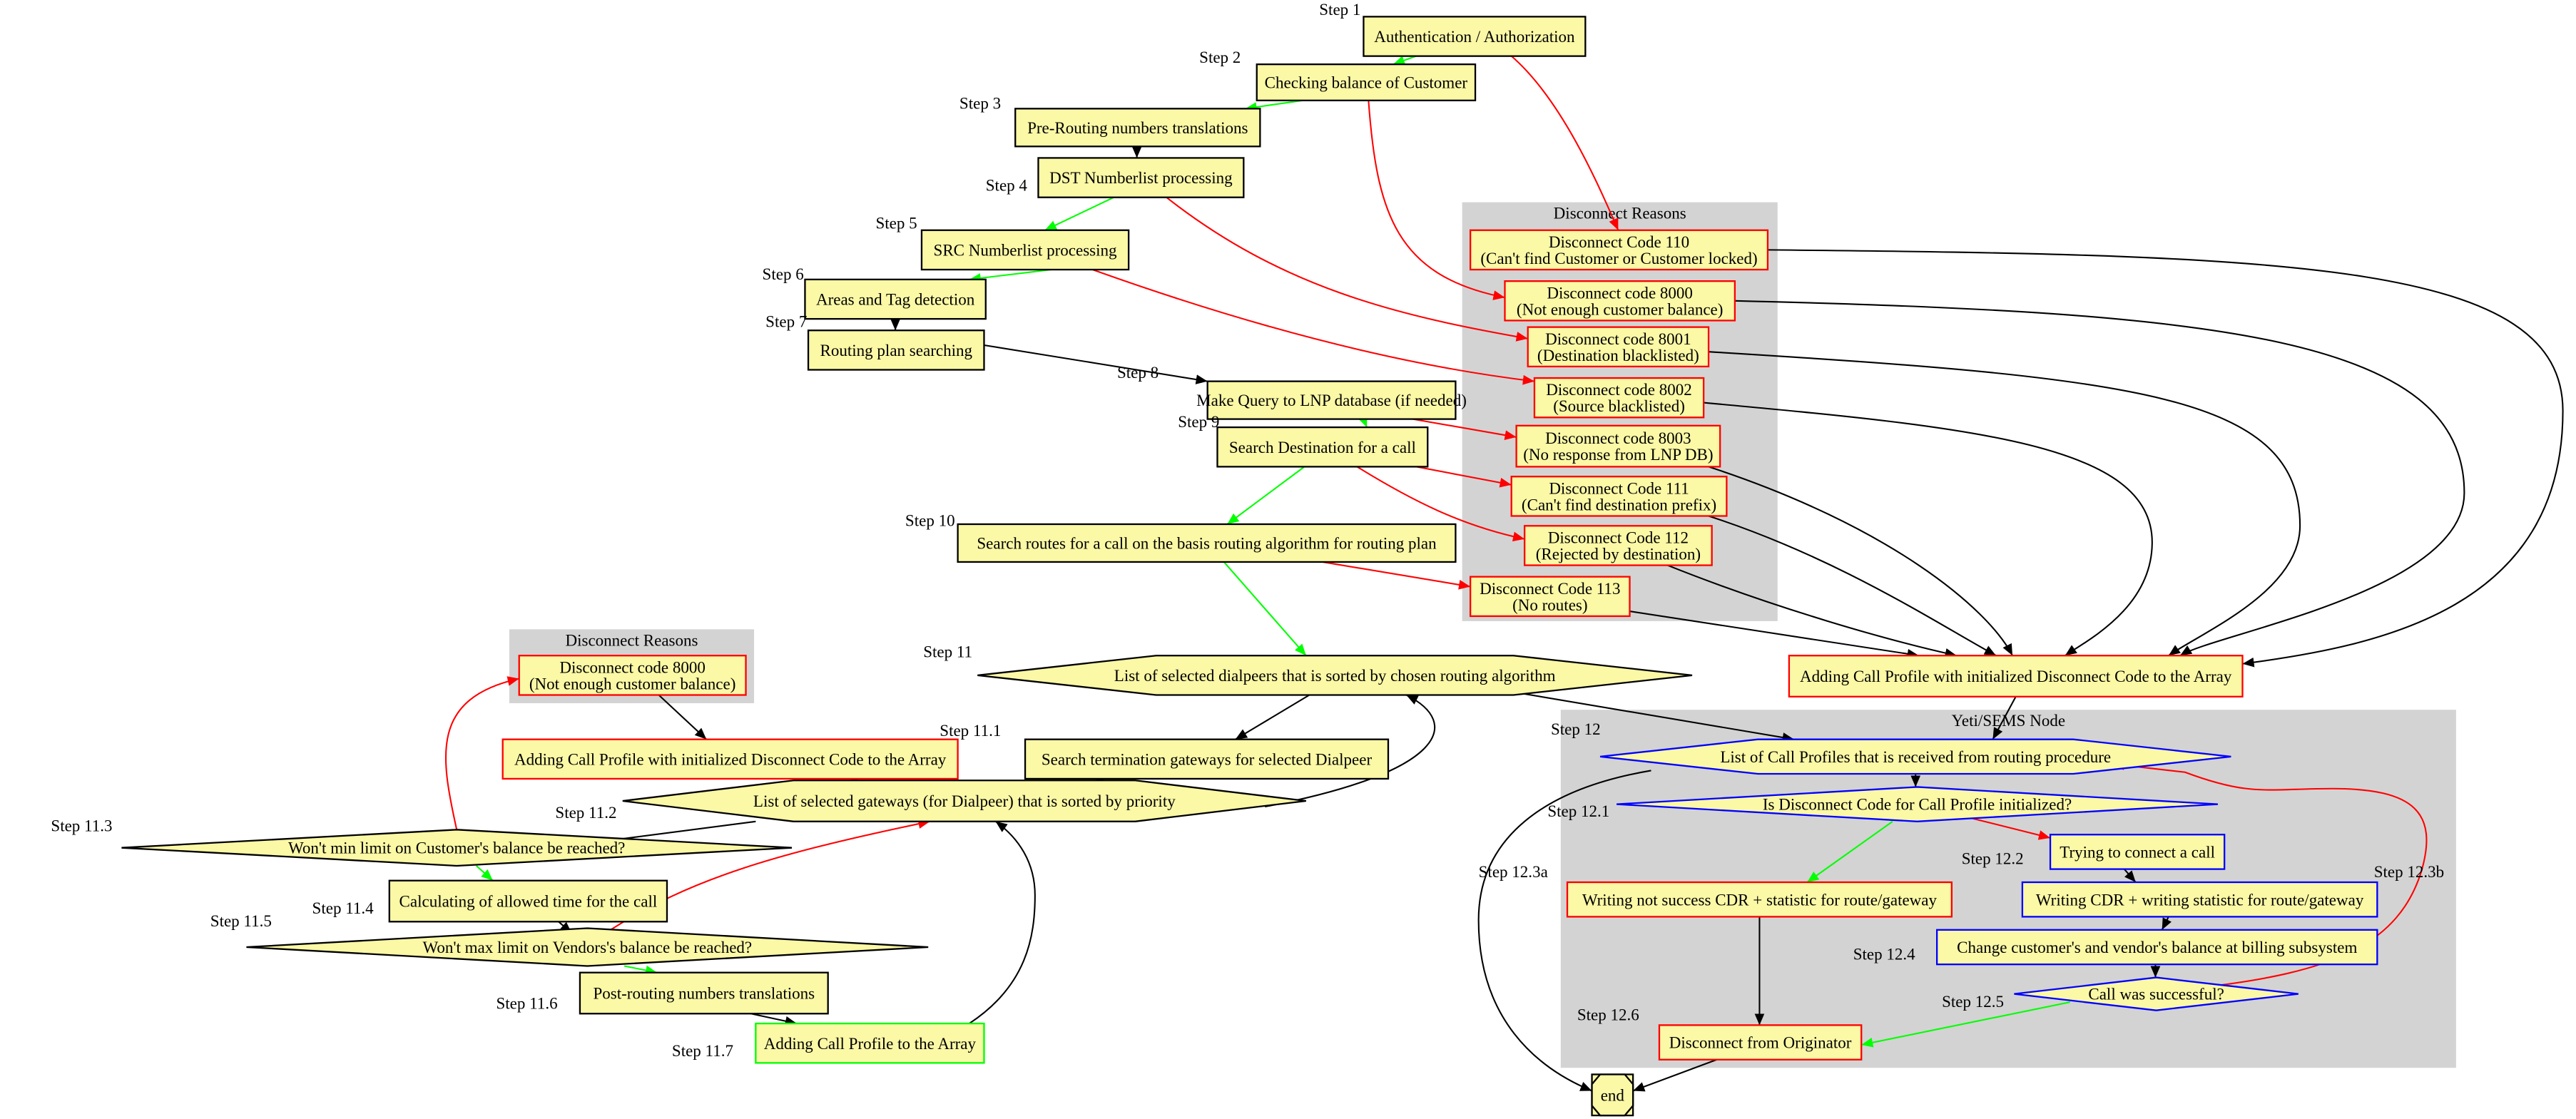 This screenshot has height=1119, width=2576. I want to click on step-label: Step 11.3, so click(81, 826).